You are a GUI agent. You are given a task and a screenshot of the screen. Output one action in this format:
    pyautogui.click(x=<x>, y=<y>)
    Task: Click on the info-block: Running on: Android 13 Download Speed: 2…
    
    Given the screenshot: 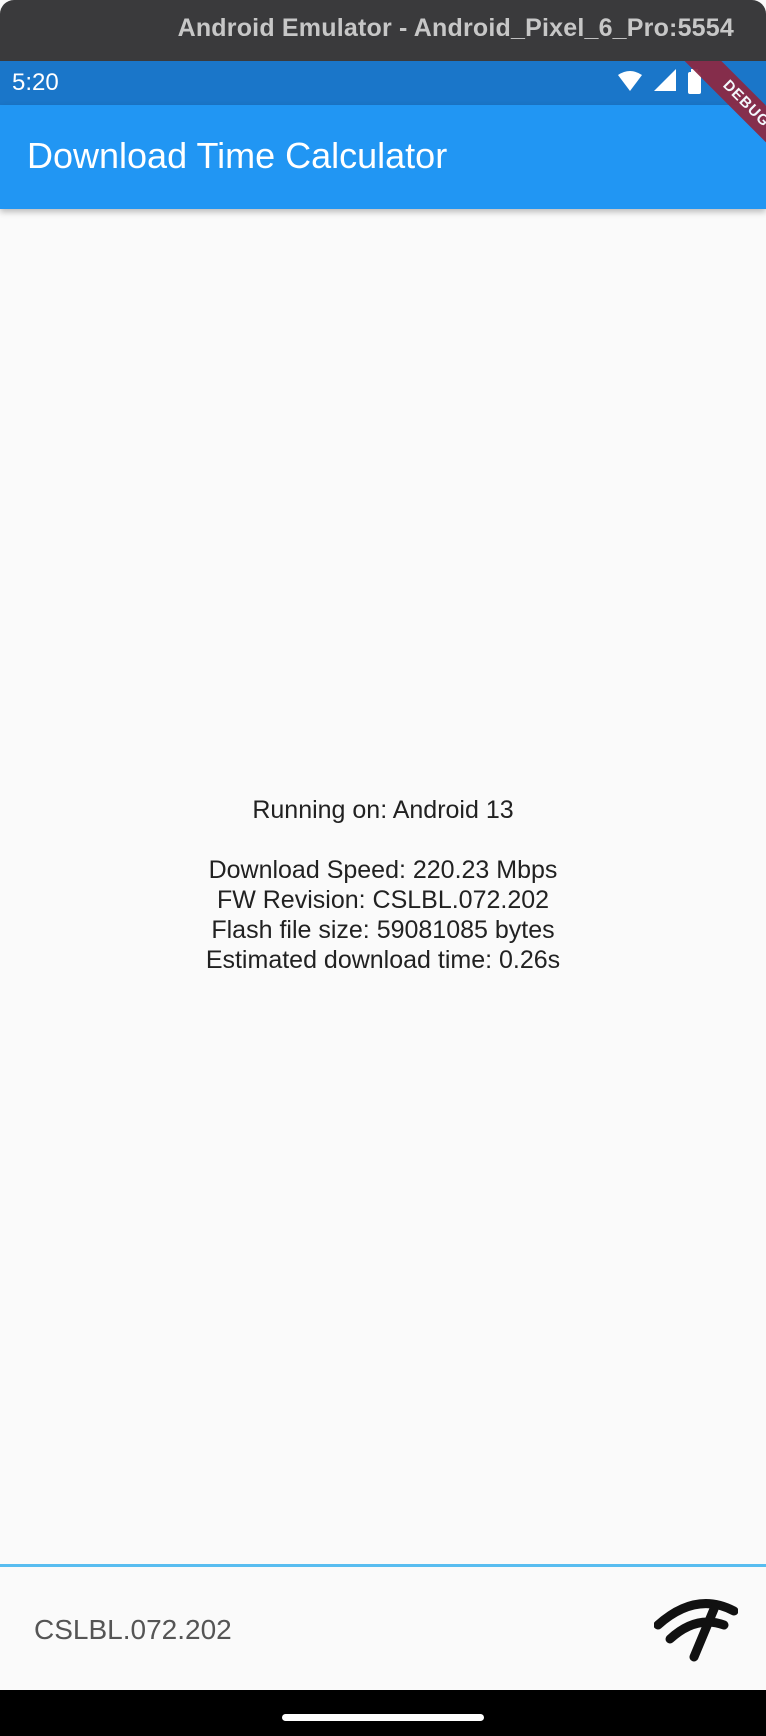 What is the action you would take?
    pyautogui.click(x=383, y=885)
    